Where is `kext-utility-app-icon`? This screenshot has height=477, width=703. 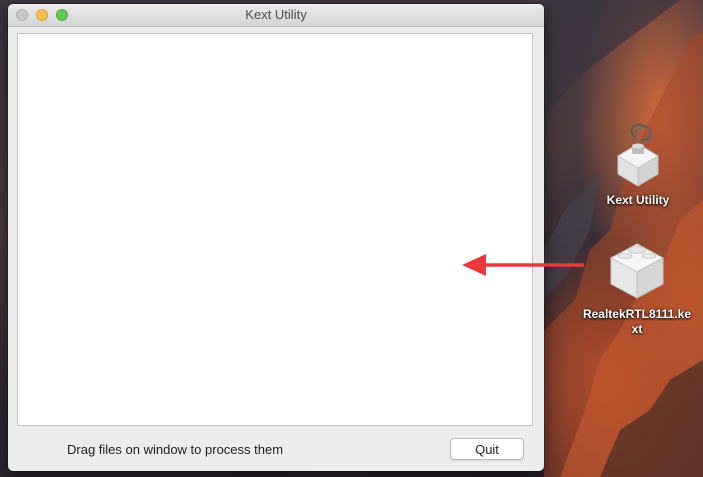 kext-utility-app-icon is located at coordinates (638, 155).